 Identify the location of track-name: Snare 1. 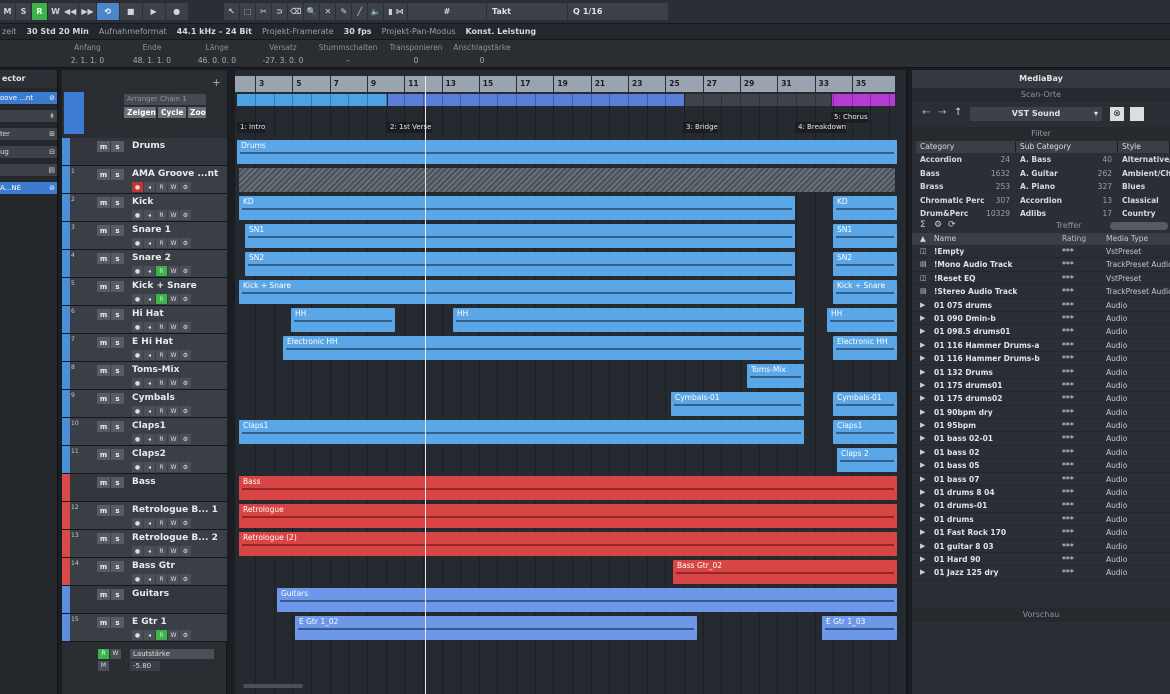
(151, 230).